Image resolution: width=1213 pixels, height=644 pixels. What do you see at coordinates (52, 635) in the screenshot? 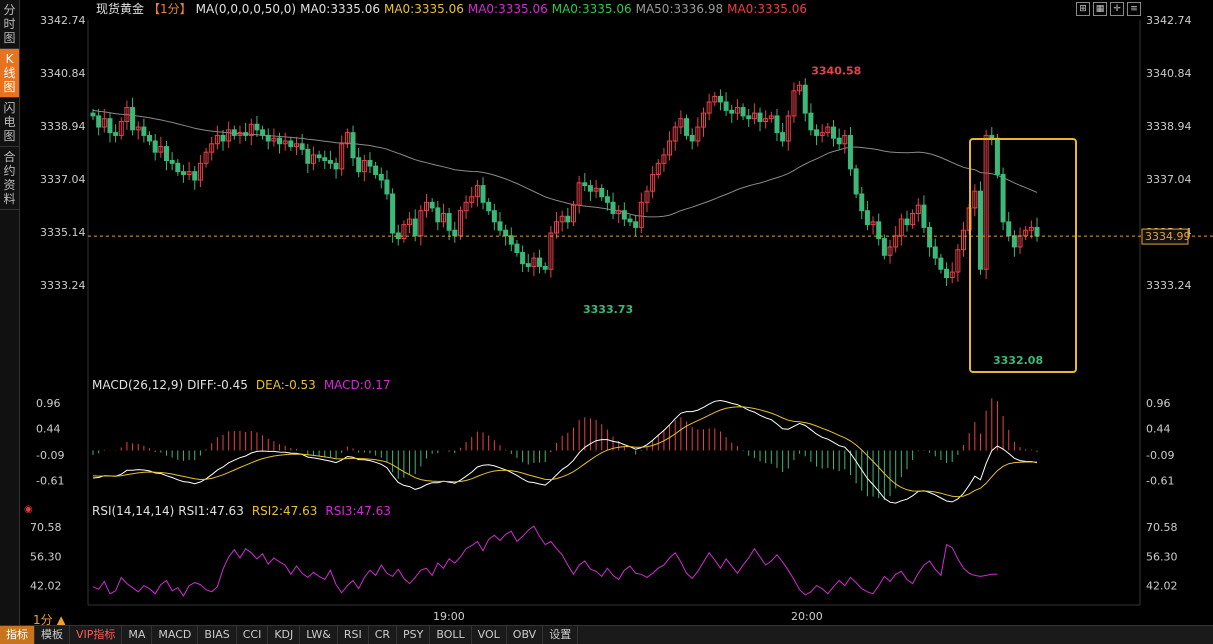
I see `toolbar-item-1: 模板` at bounding box center [52, 635].